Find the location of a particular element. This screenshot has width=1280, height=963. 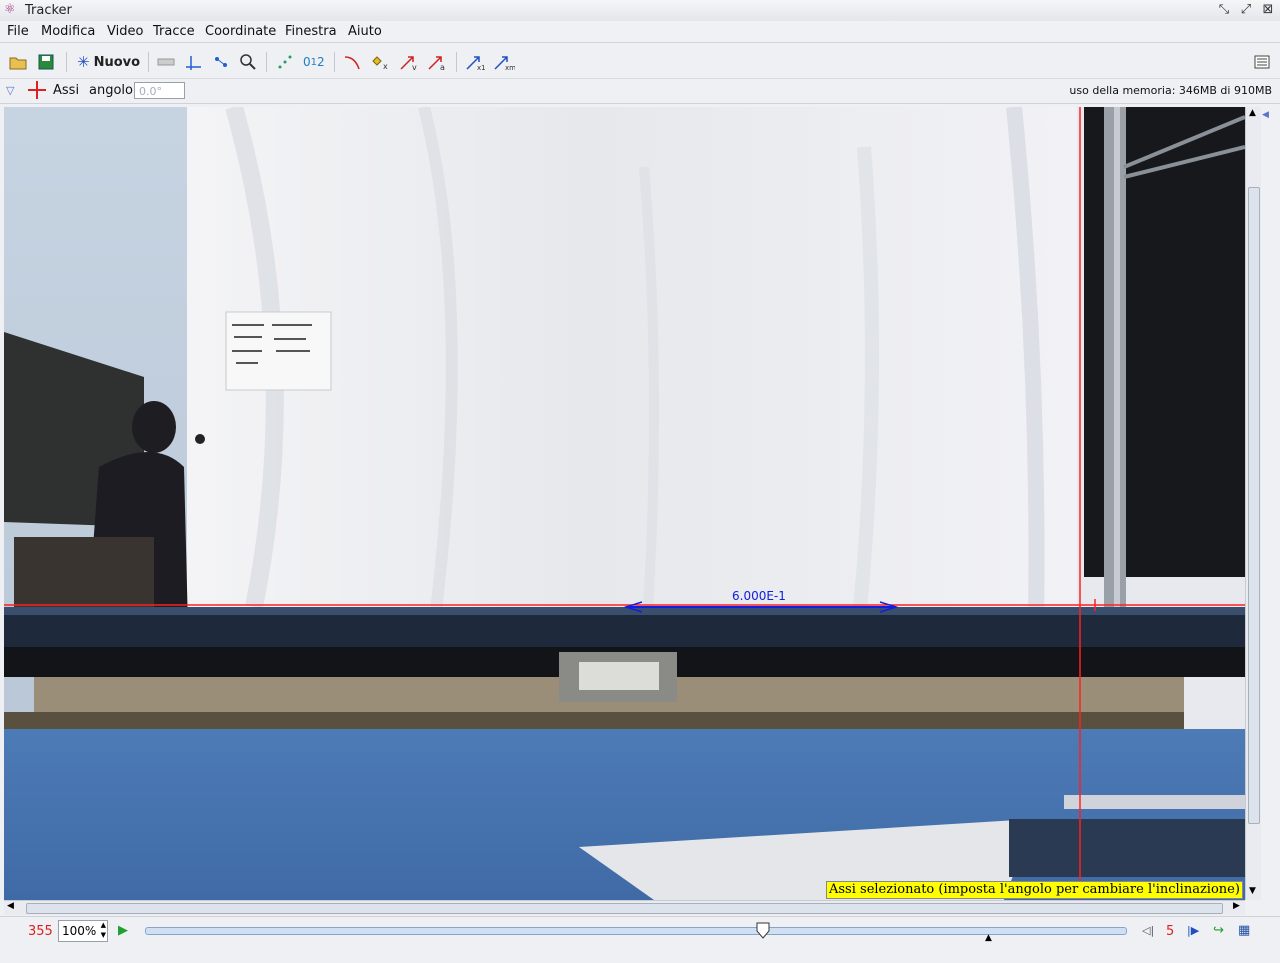

tracker-app-icon: ⚛ is located at coordinates (10, 9).